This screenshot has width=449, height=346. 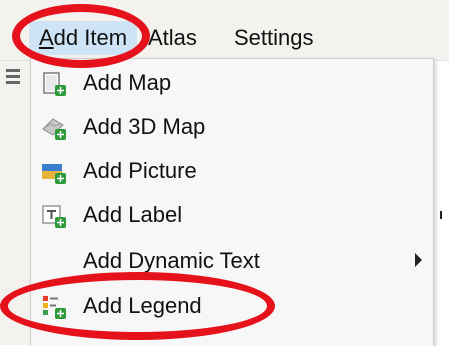 What do you see at coordinates (172, 38) in the screenshot?
I see `menu-atlas: Atlas` at bounding box center [172, 38].